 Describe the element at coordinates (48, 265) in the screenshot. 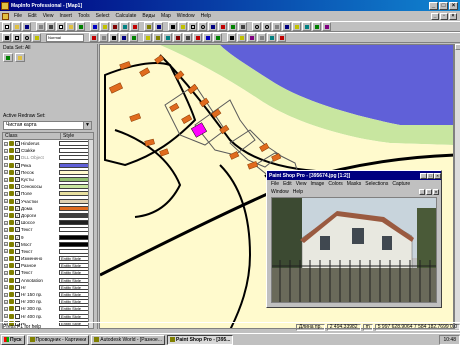

I see `layer-row: + Разное Entity Style` at that location.